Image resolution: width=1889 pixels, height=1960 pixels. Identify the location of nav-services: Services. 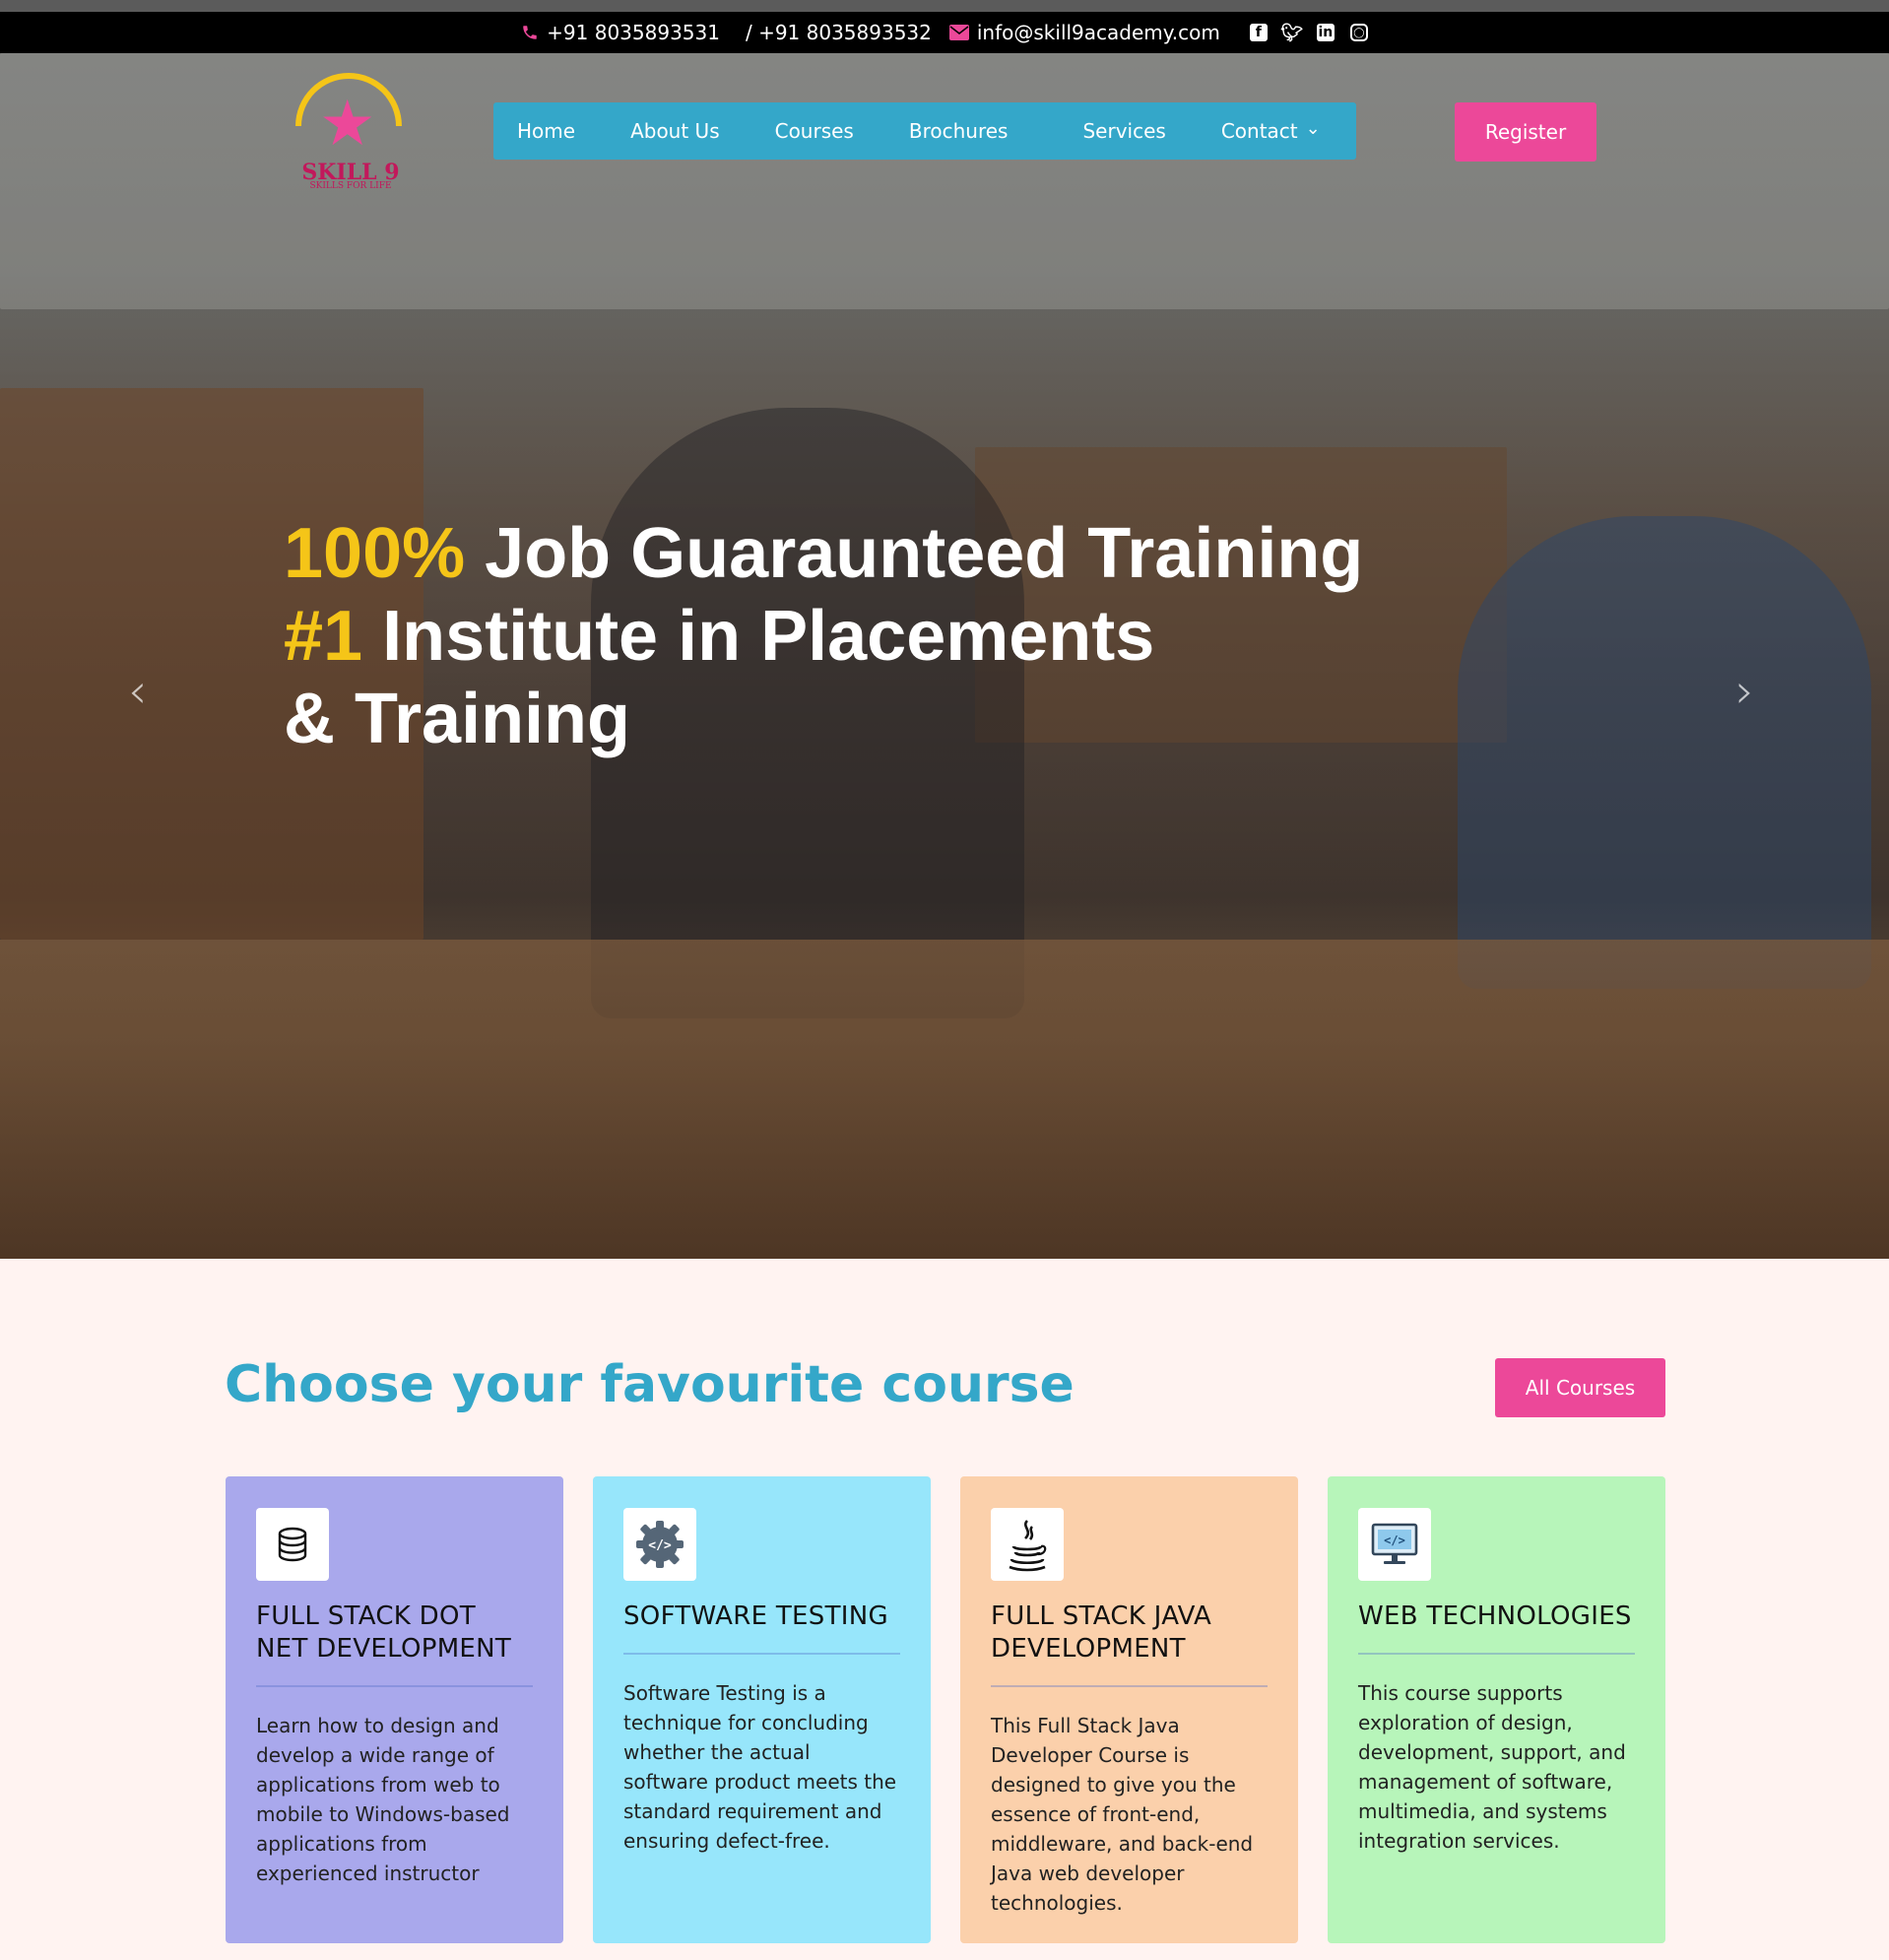
(1123, 131).